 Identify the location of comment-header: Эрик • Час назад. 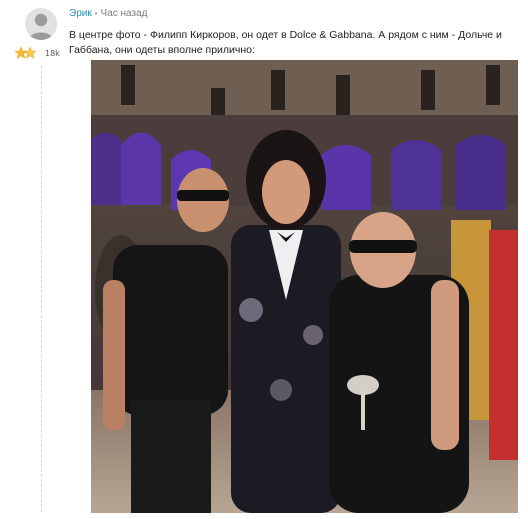
(108, 13).